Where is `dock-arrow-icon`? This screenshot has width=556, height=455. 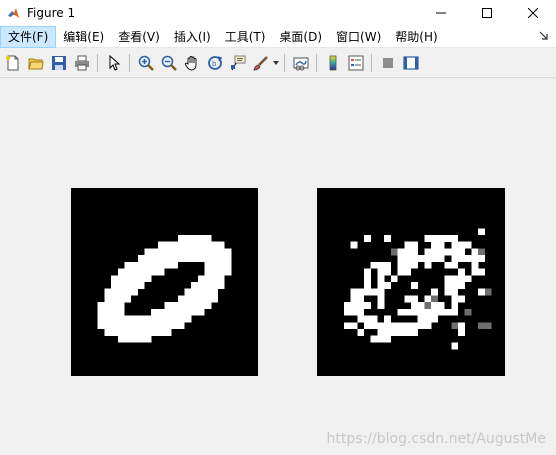 dock-arrow-icon is located at coordinates (544, 36).